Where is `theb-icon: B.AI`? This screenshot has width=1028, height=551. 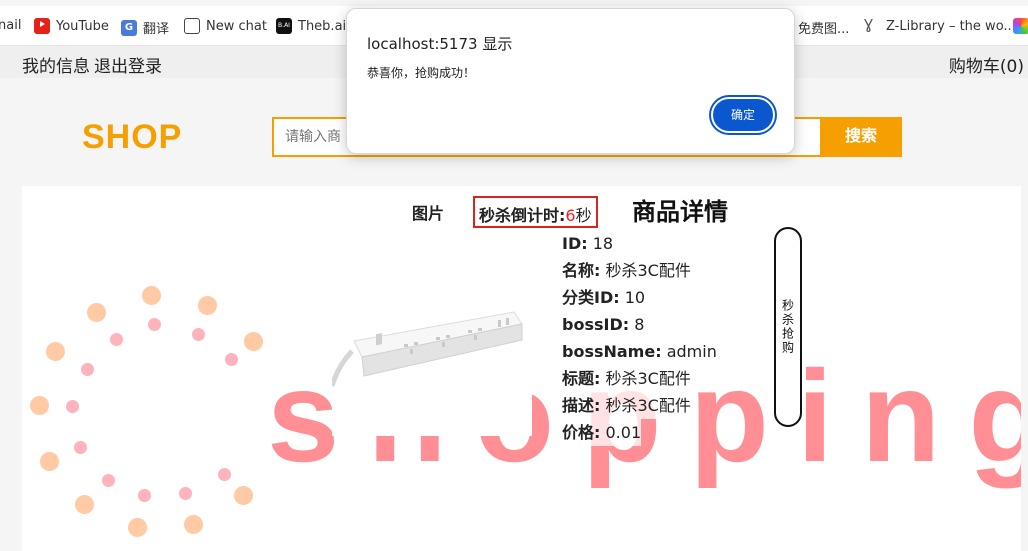
theb-icon: B.AI is located at coordinates (284, 26).